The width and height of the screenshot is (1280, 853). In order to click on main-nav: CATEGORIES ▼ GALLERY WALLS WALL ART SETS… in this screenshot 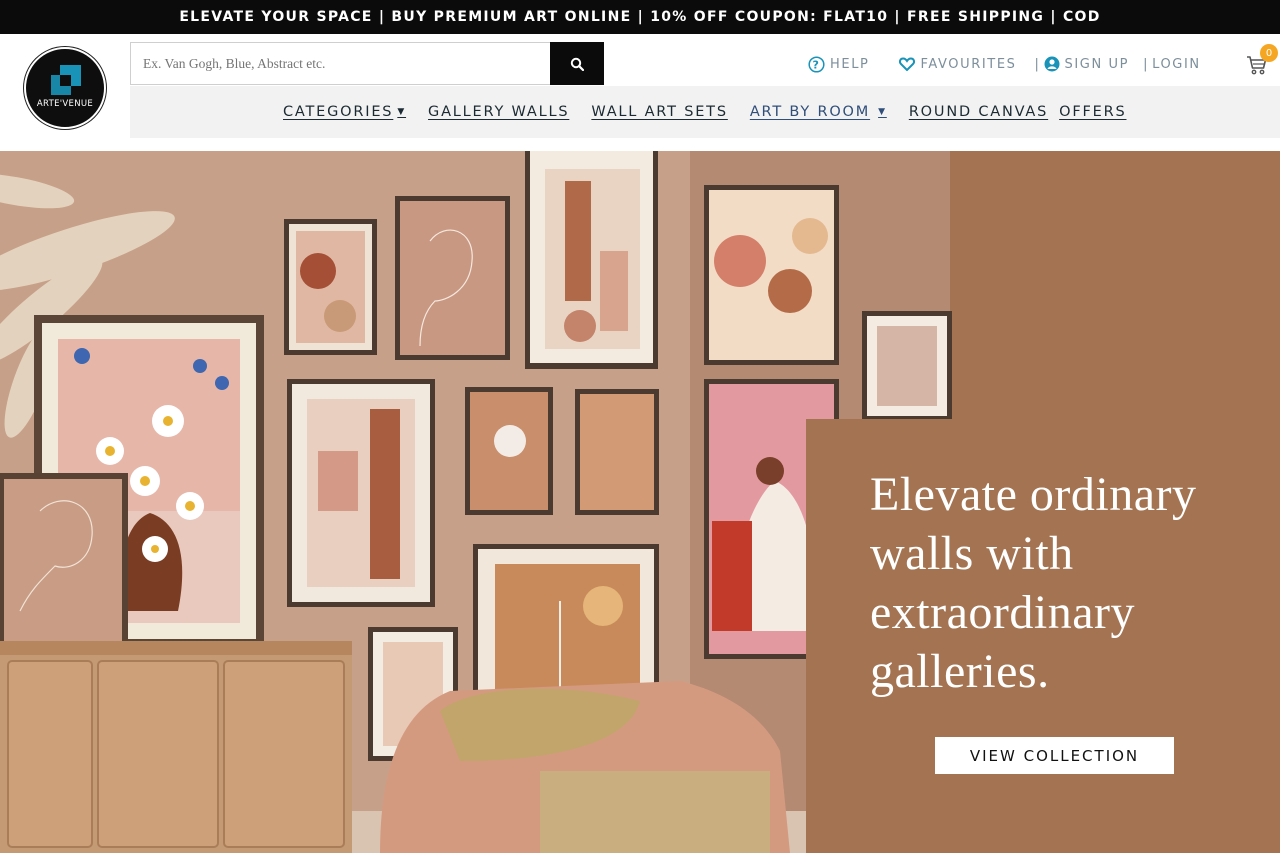, I will do `click(705, 112)`.